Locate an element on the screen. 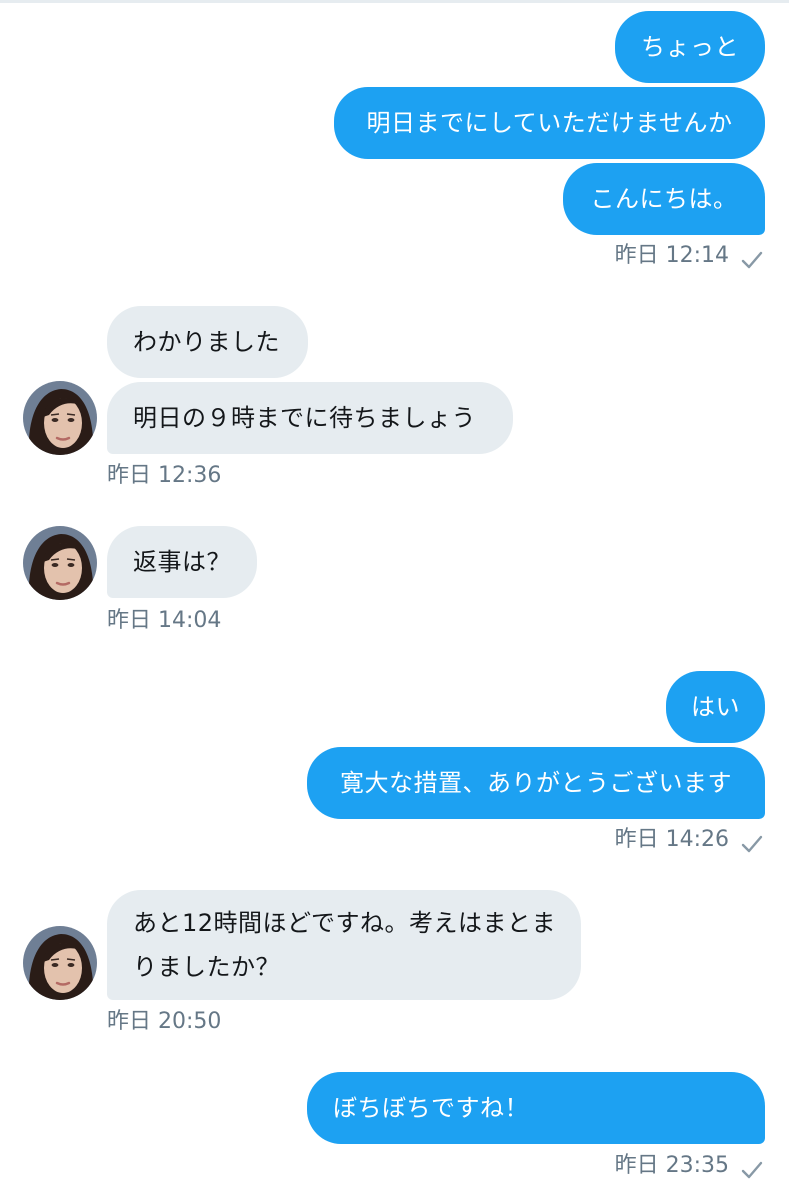  message-timestamp: 昨日 14:26 is located at coordinates (671, 839).